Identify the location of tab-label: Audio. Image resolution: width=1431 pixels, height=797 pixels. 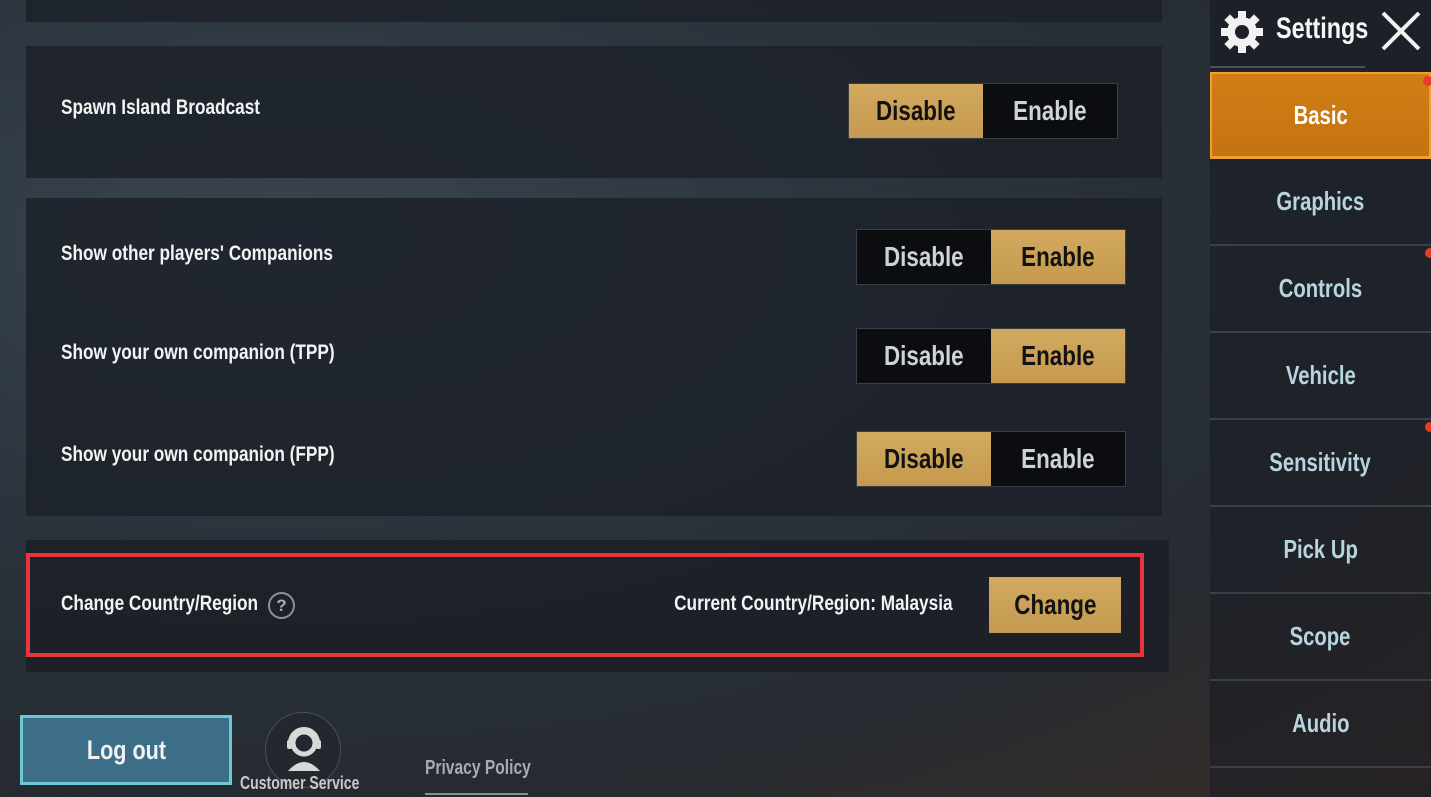
(1320, 723).